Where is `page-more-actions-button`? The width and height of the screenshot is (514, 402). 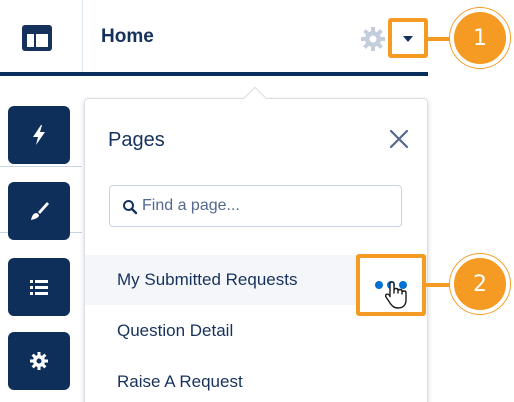
page-more-actions-button is located at coordinates (391, 285).